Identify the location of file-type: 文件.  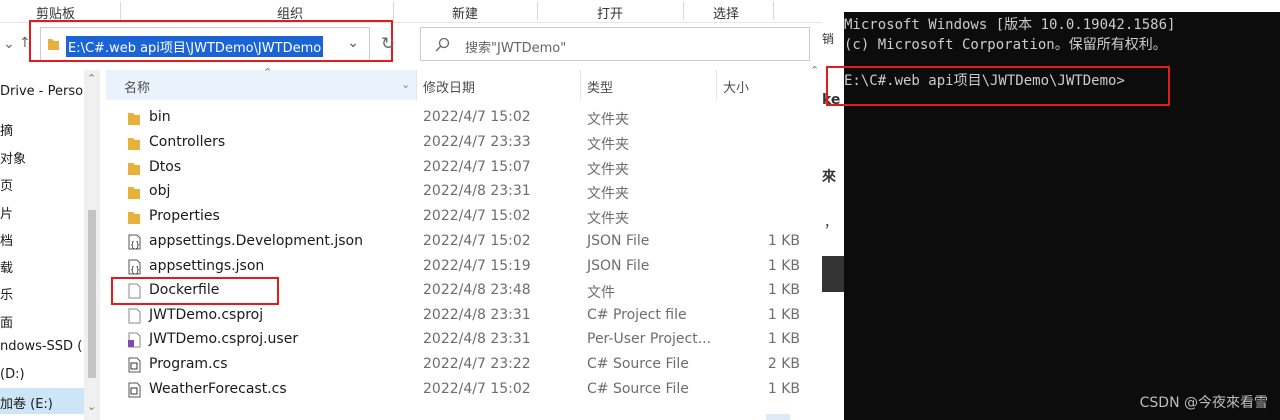
(601, 293).